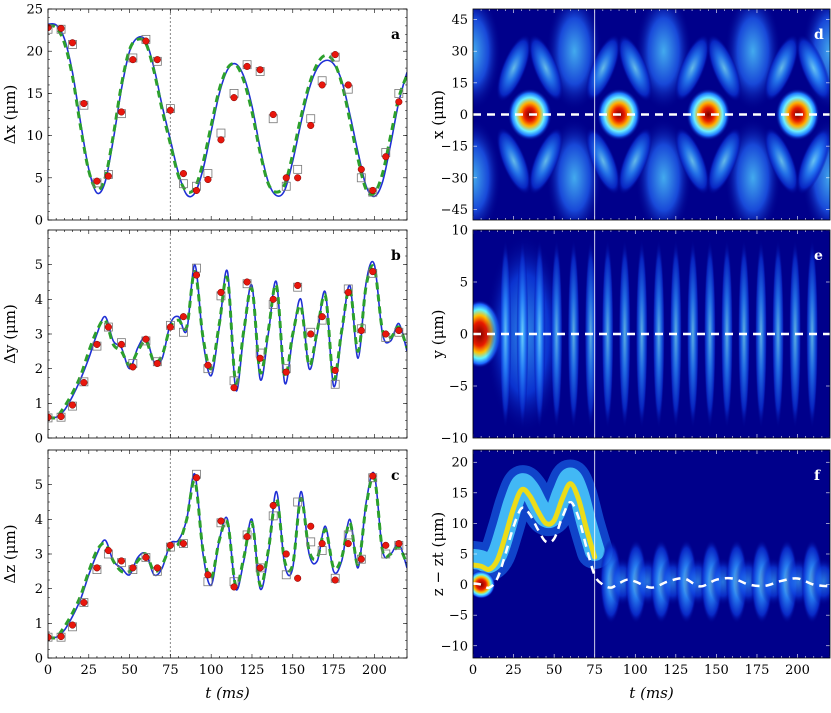 This screenshot has width=831, height=713. What do you see at coordinates (454, 147) in the screenshot?
I see `y-tick-label: −15` at bounding box center [454, 147].